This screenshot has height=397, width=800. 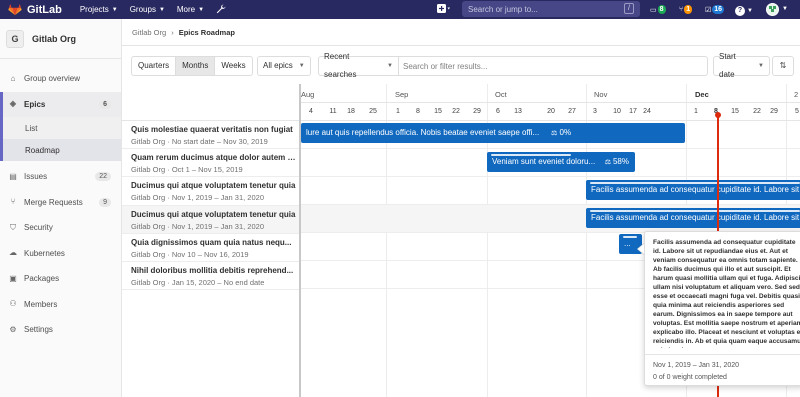 I want to click on sort-dropdown: Start date ▼, so click(x=741, y=65).